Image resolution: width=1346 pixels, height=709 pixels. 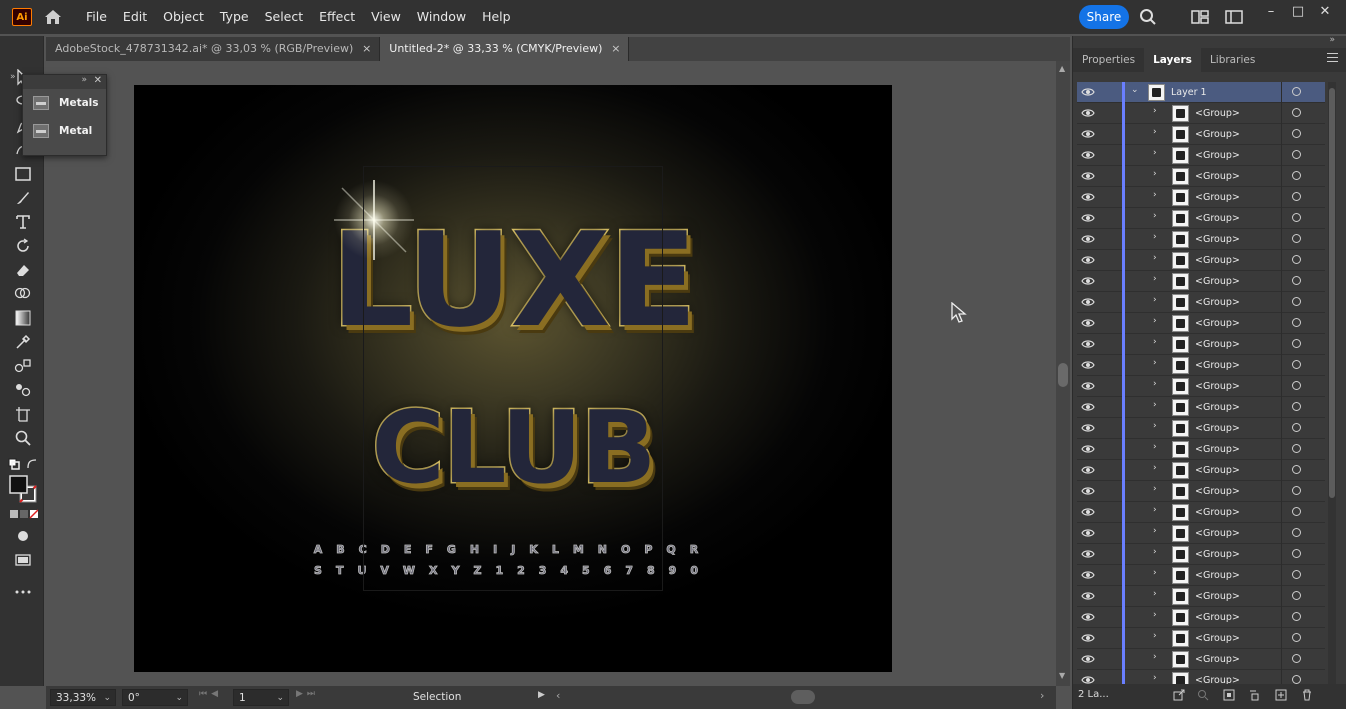 What do you see at coordinates (23, 174) in the screenshot?
I see `rectangle-tool-icon` at bounding box center [23, 174].